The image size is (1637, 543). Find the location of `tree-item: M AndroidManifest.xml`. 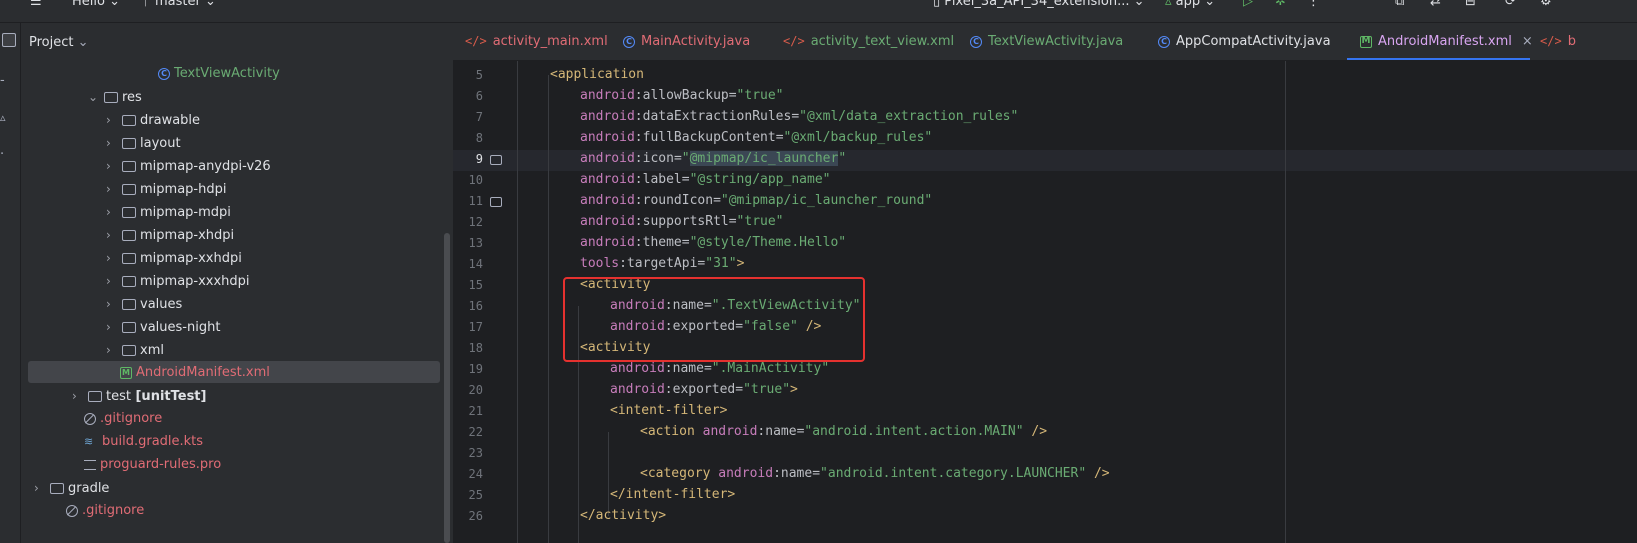

tree-item: M AndroidManifest.xml is located at coordinates (195, 373).